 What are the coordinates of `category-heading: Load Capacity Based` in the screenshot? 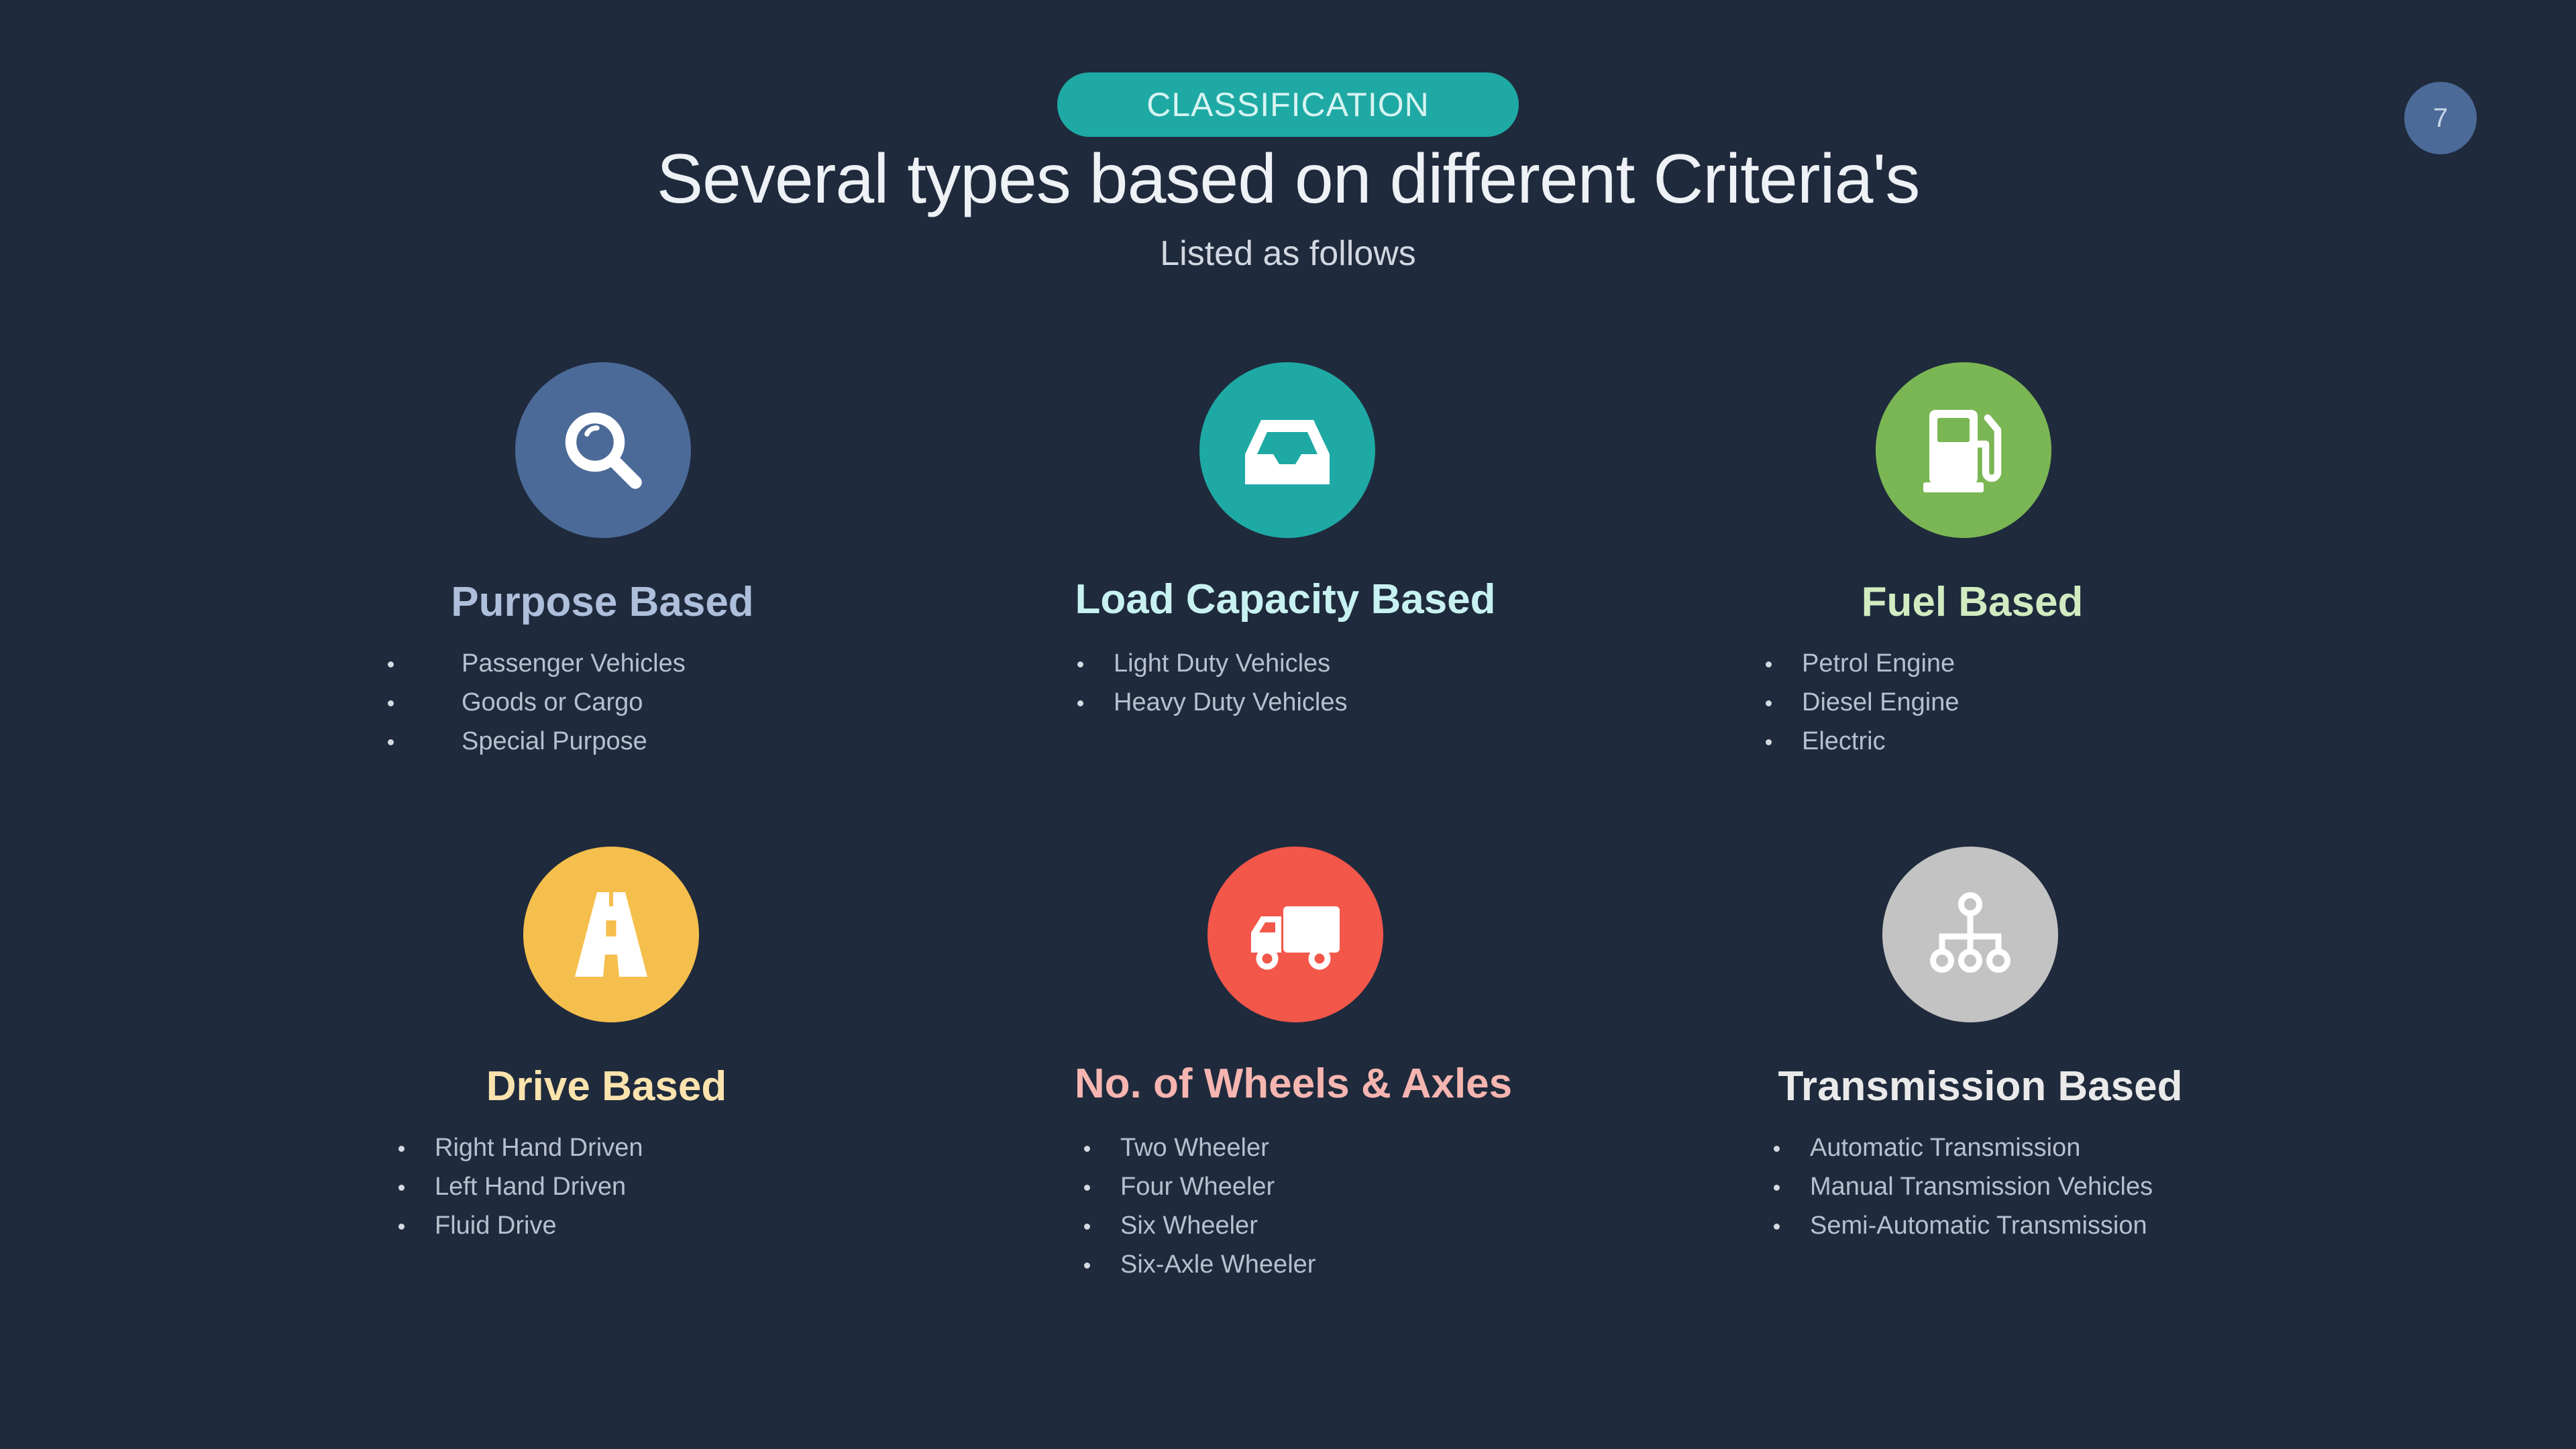 It's located at (1285, 599).